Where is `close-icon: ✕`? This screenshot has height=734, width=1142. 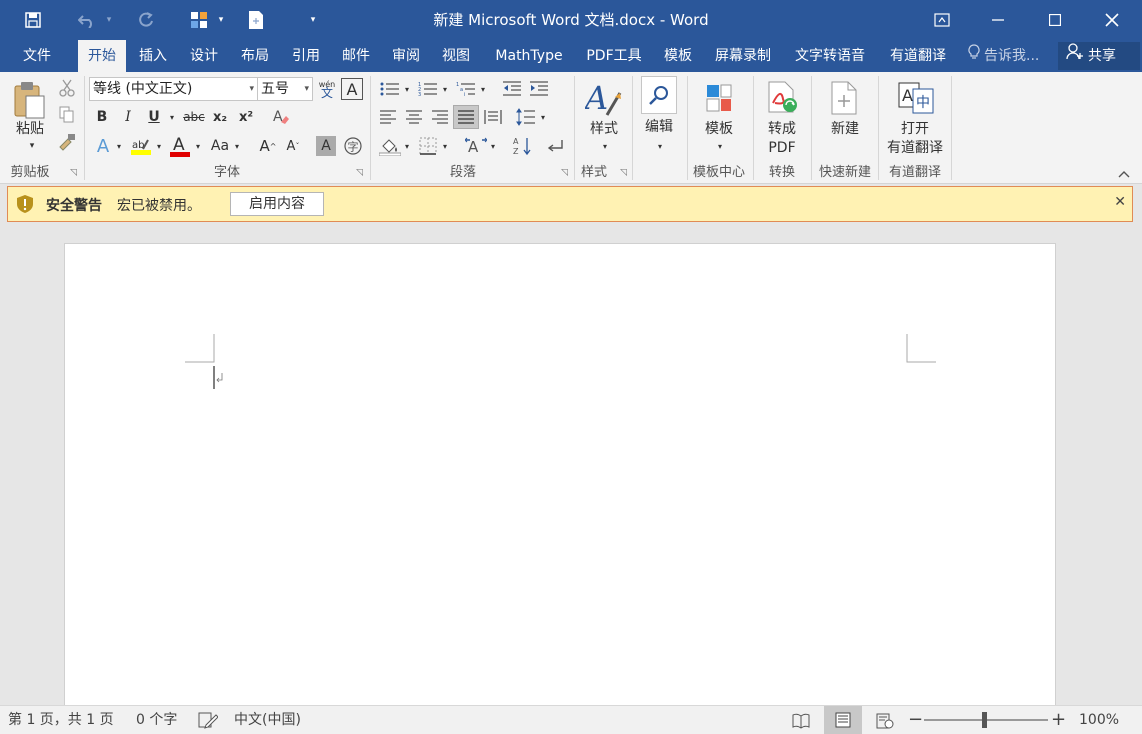 close-icon: ✕ is located at coordinates (1120, 202).